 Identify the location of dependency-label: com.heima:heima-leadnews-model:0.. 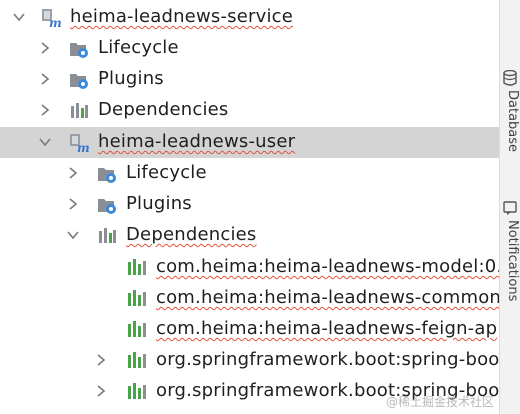
(328, 266).